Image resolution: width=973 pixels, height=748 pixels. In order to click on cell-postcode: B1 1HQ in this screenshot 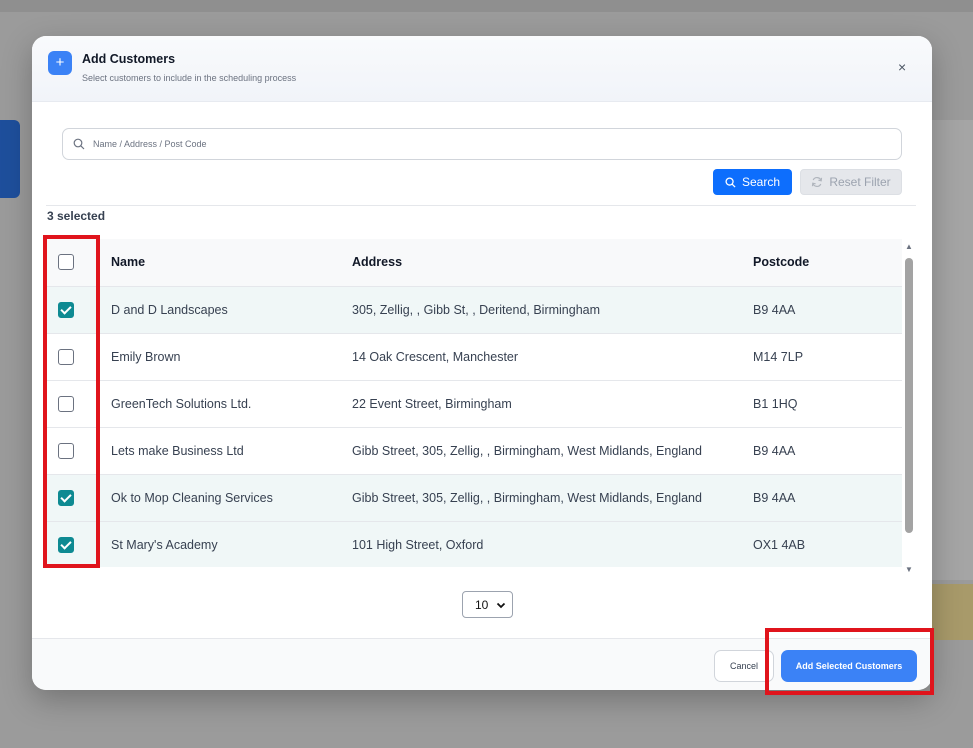, I will do `click(775, 403)`.